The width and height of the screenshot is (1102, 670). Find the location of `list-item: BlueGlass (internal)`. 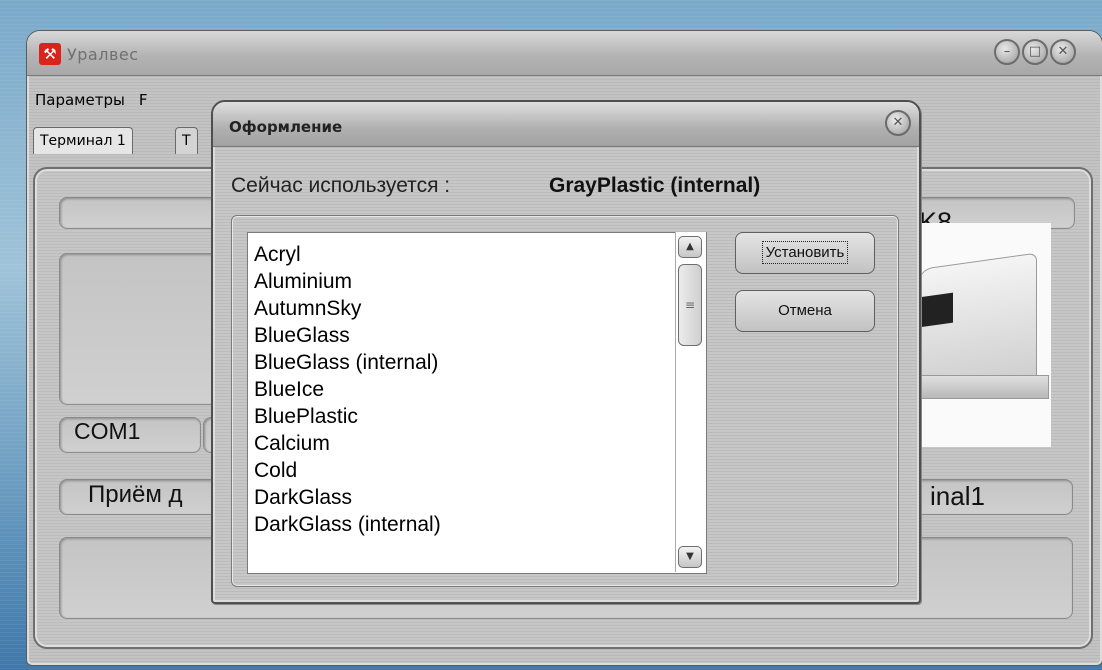

list-item: BlueGlass (internal) is located at coordinates (346, 363).